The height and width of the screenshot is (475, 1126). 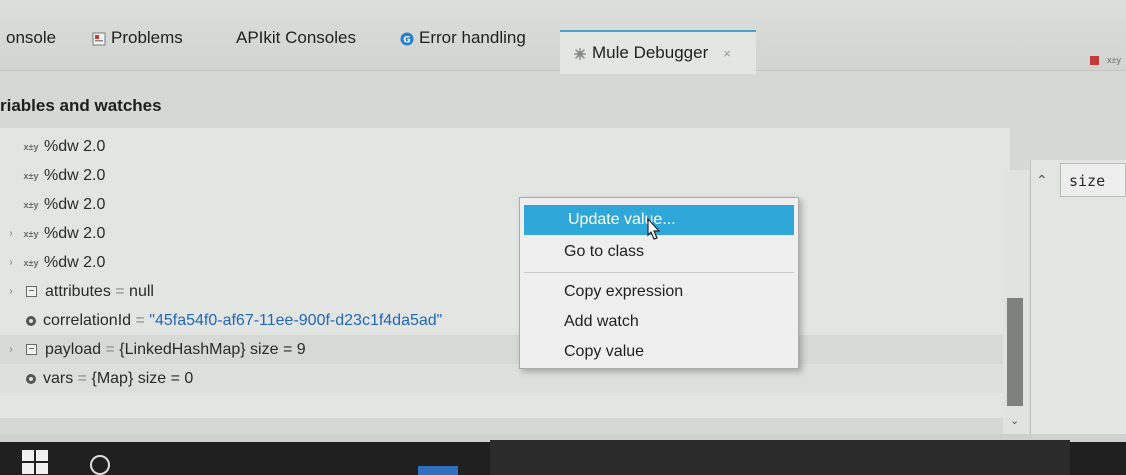 I want to click on taskbar-app-icon, so click(x=438, y=470).